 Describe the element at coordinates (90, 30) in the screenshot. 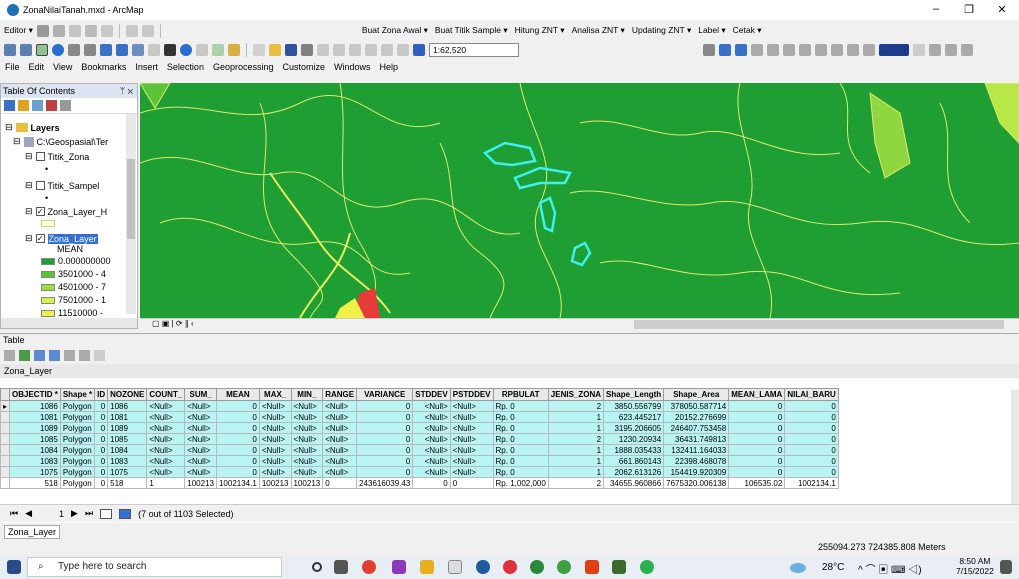

I see `split-tool-icon` at that location.